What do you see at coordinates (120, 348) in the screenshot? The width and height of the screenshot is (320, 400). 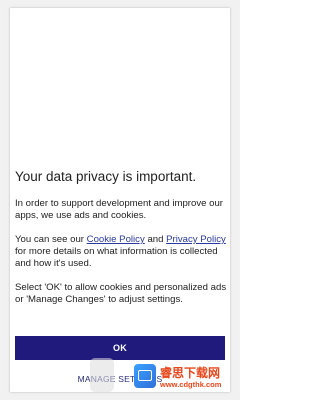 I see `ok-button: OK` at bounding box center [120, 348].